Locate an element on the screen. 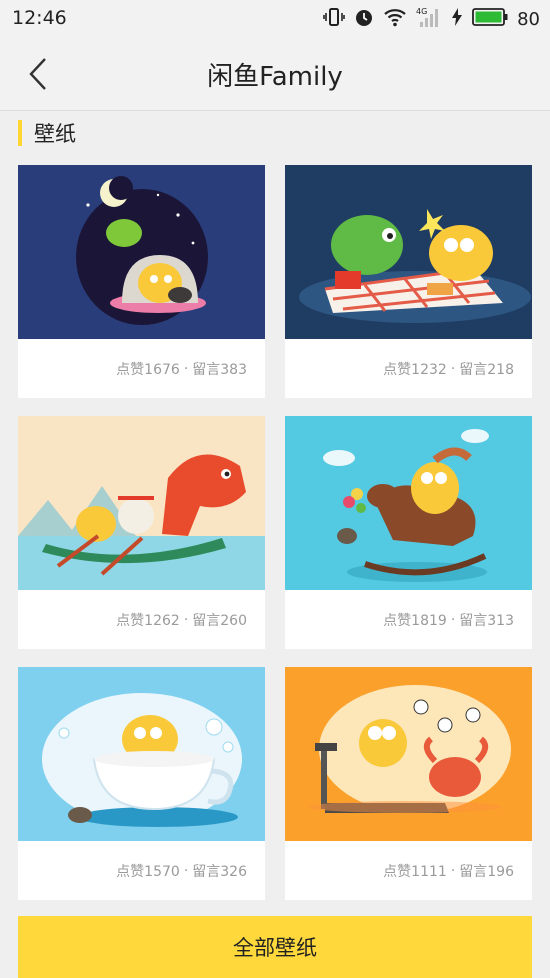  charging-icon is located at coordinates (457, 19).